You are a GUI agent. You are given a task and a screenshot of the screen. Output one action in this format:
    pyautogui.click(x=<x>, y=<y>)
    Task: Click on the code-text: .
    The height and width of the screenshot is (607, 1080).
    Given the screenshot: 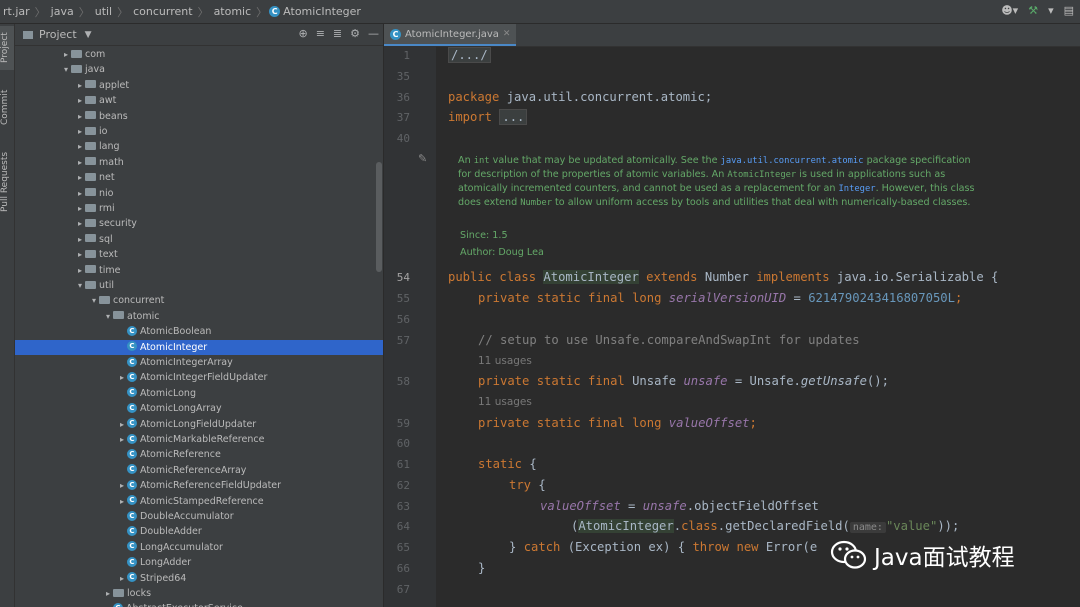 What is the action you would take?
    pyautogui.click(x=677, y=526)
    